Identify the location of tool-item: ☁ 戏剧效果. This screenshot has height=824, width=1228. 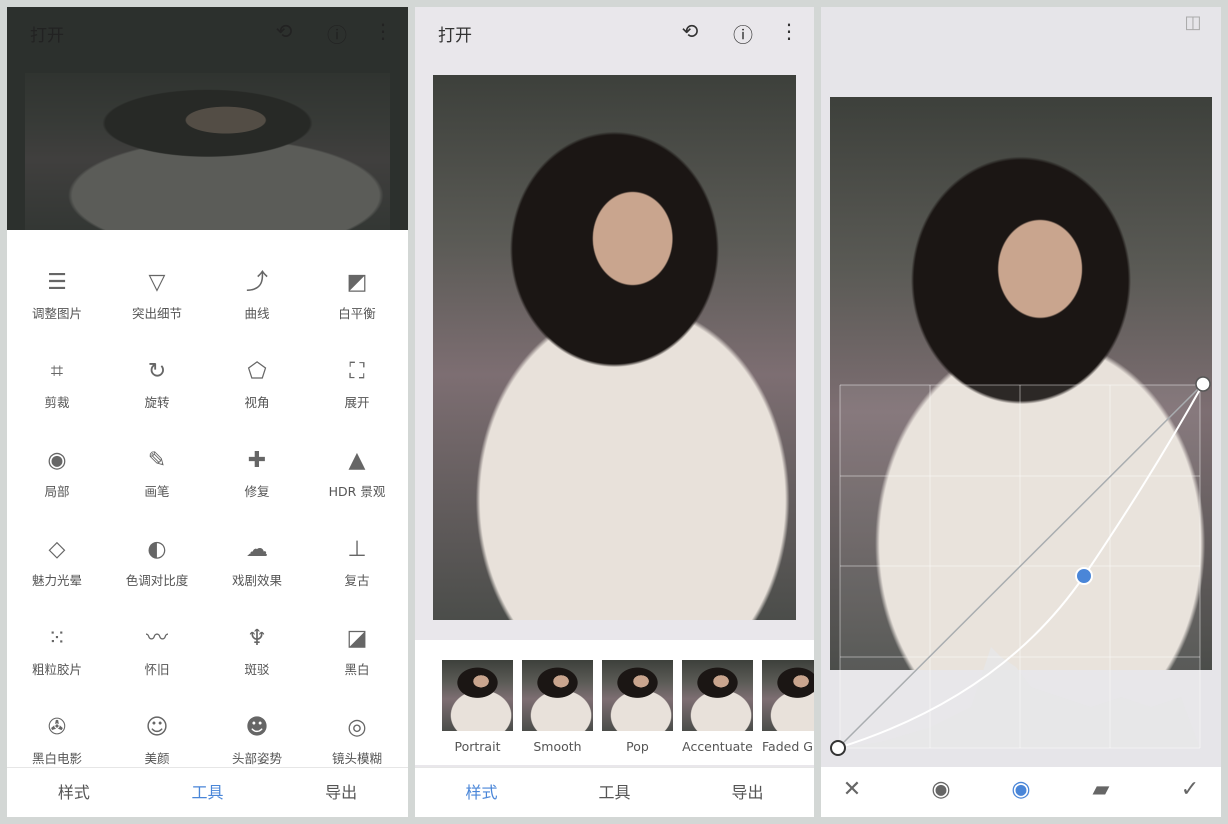
(257, 562).